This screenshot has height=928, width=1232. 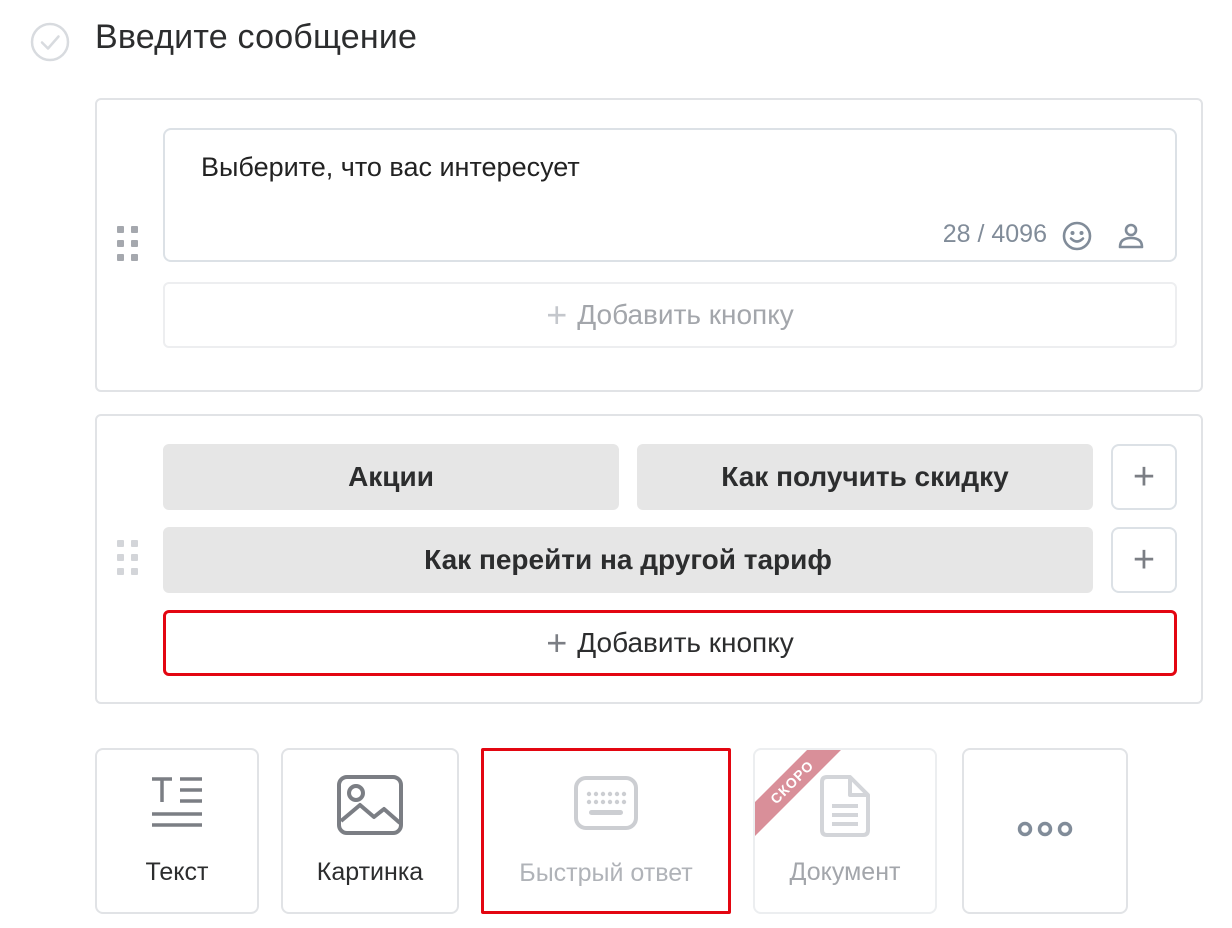 I want to click on tool-document-button: СКОРО Документ, so click(x=845, y=831).